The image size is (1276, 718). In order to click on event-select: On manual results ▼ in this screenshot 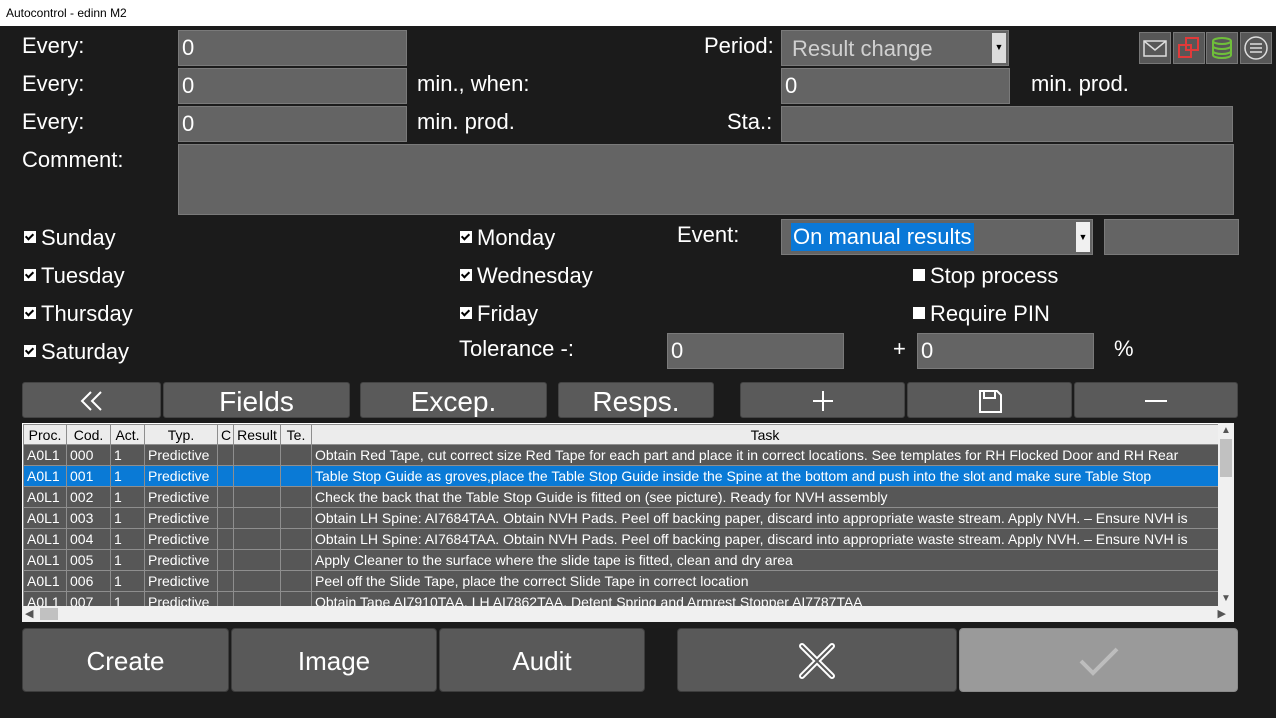, I will do `click(937, 237)`.